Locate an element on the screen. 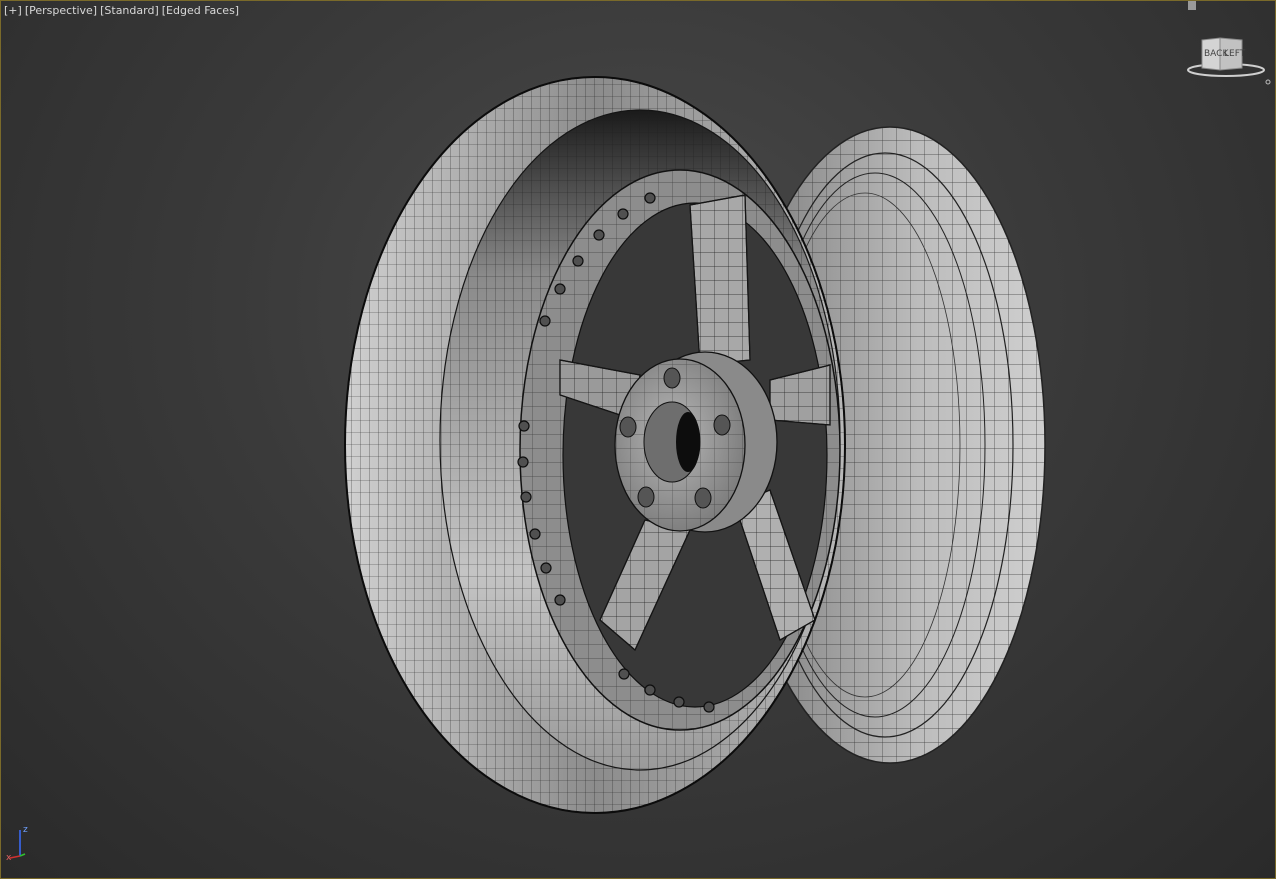 This screenshot has width=1276, height=879. viewcube-options-icon is located at coordinates (1268, 82).